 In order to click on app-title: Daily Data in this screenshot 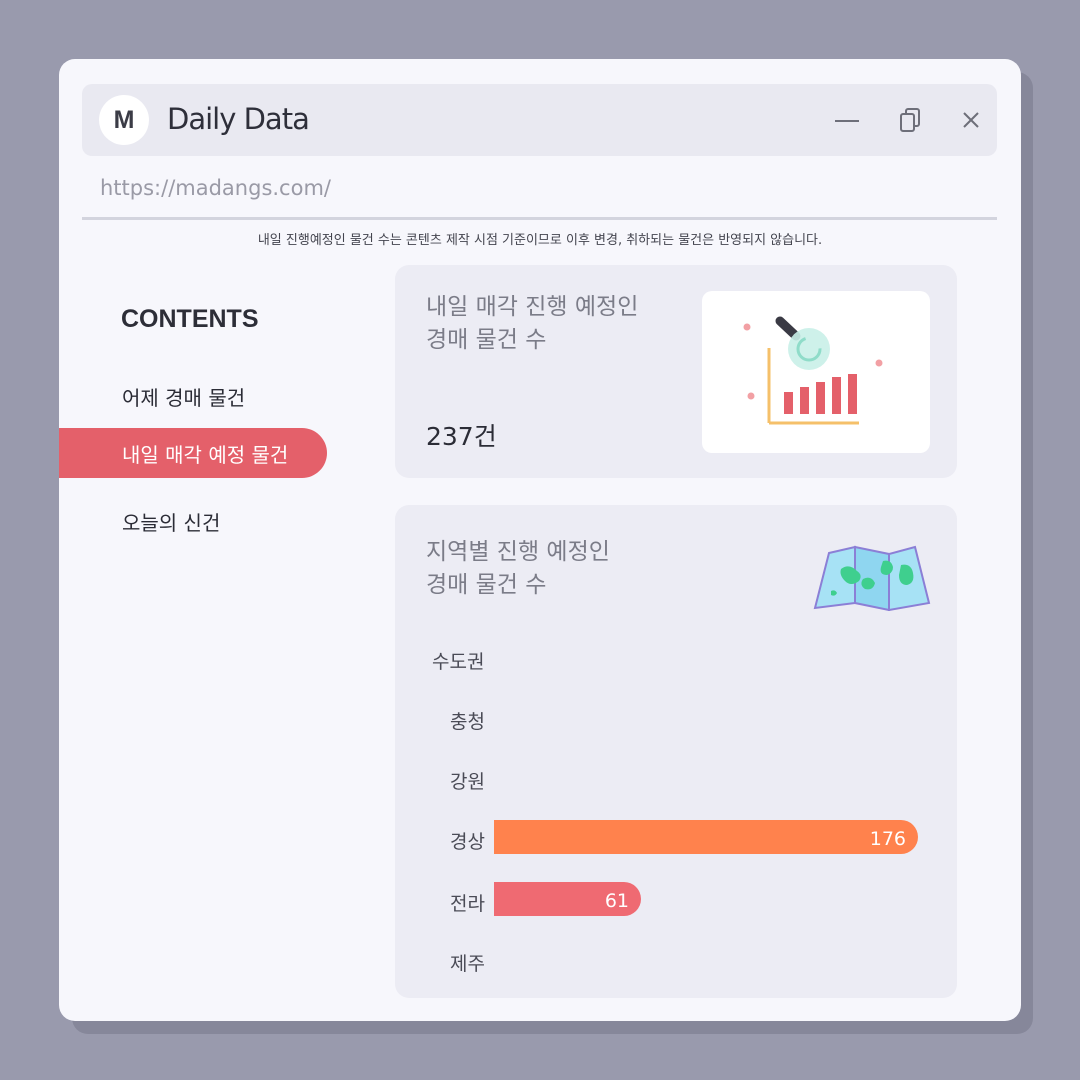, I will do `click(238, 119)`.